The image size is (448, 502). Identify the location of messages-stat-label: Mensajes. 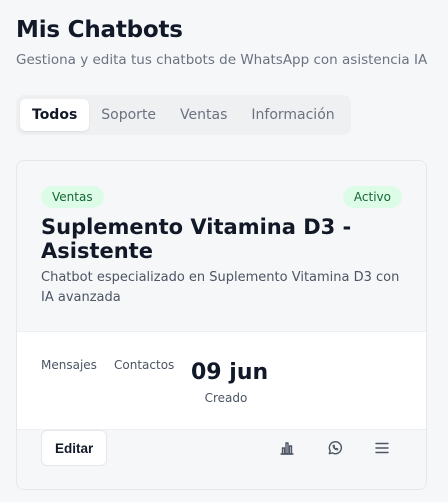
(69, 365).